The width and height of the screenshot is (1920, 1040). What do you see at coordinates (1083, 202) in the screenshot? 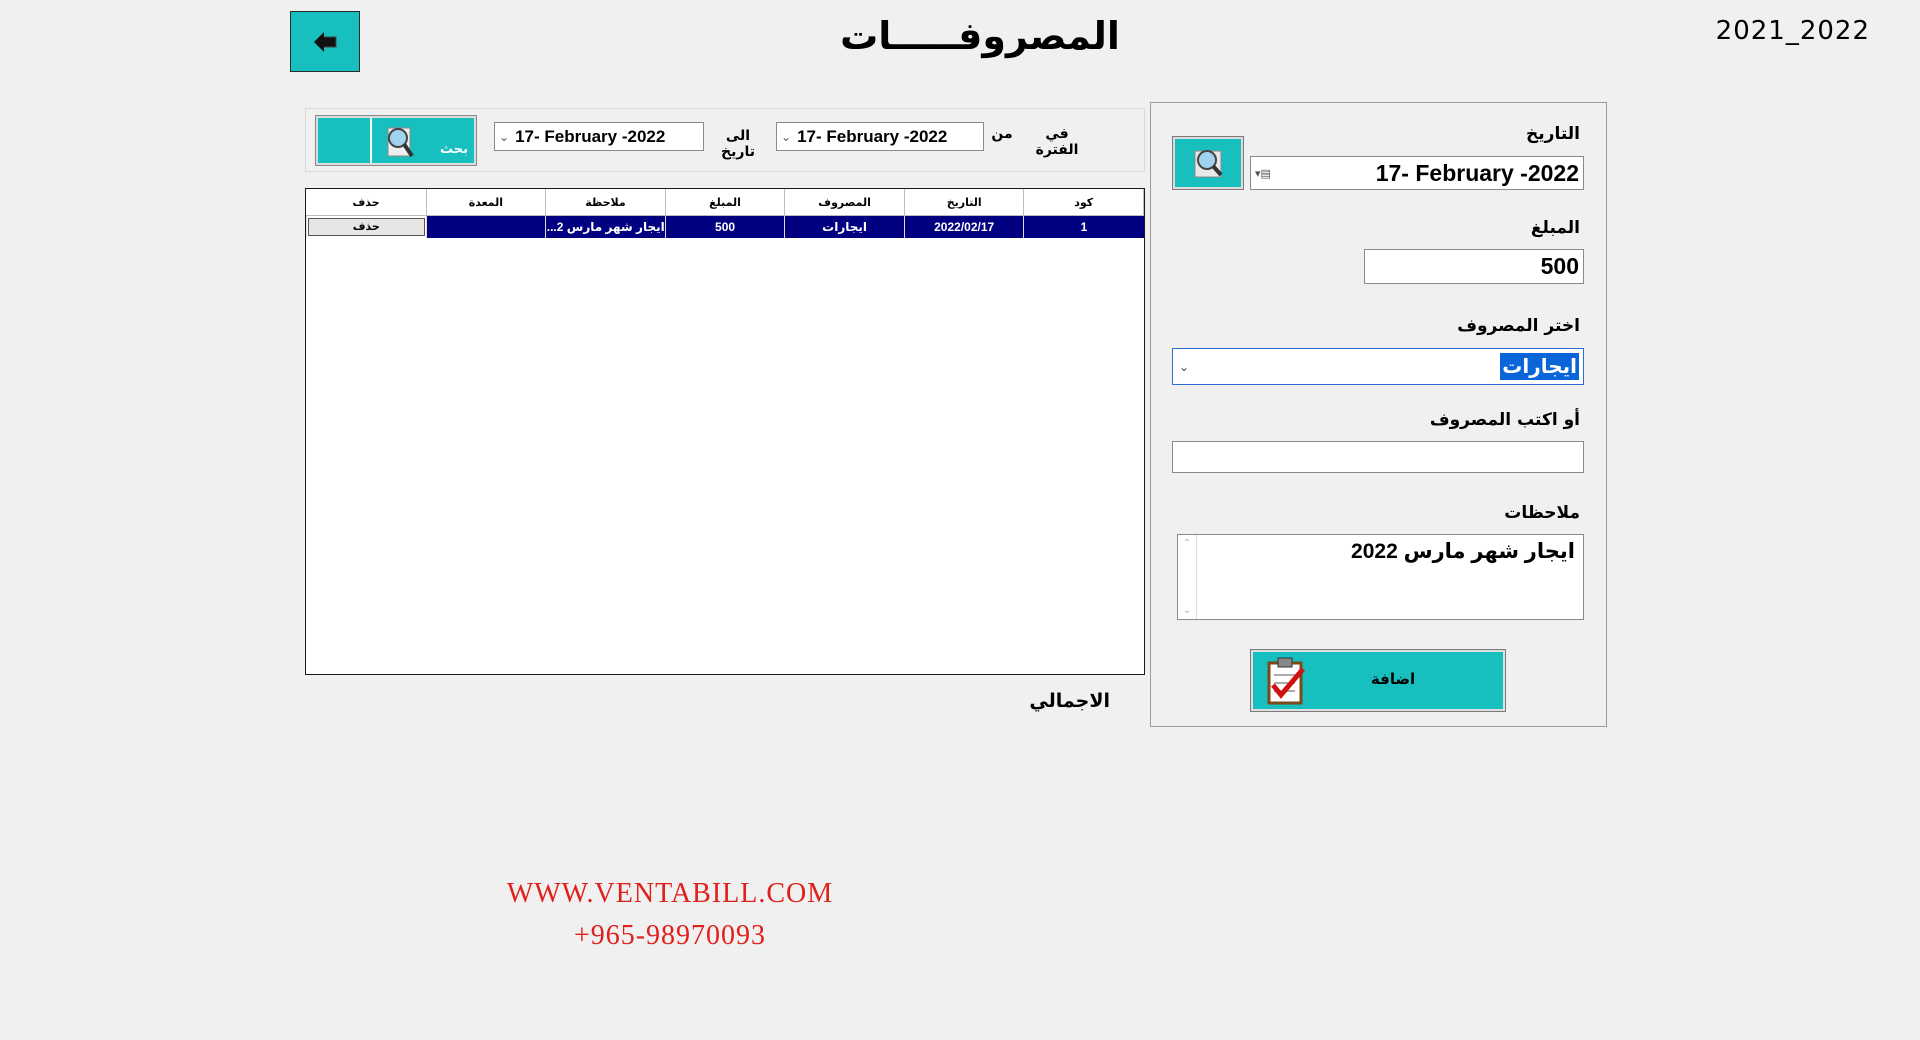
I see `col-header-code: كود` at bounding box center [1083, 202].